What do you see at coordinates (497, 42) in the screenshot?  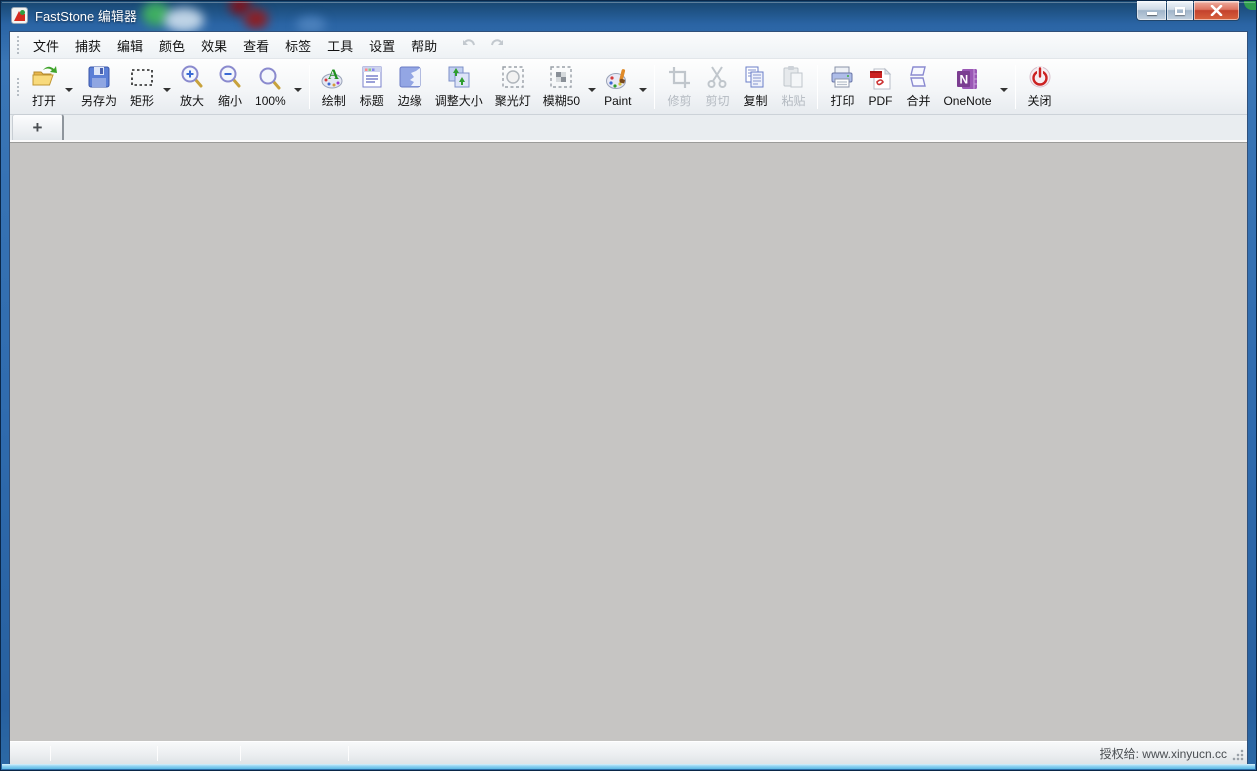 I see `redo-icon` at bounding box center [497, 42].